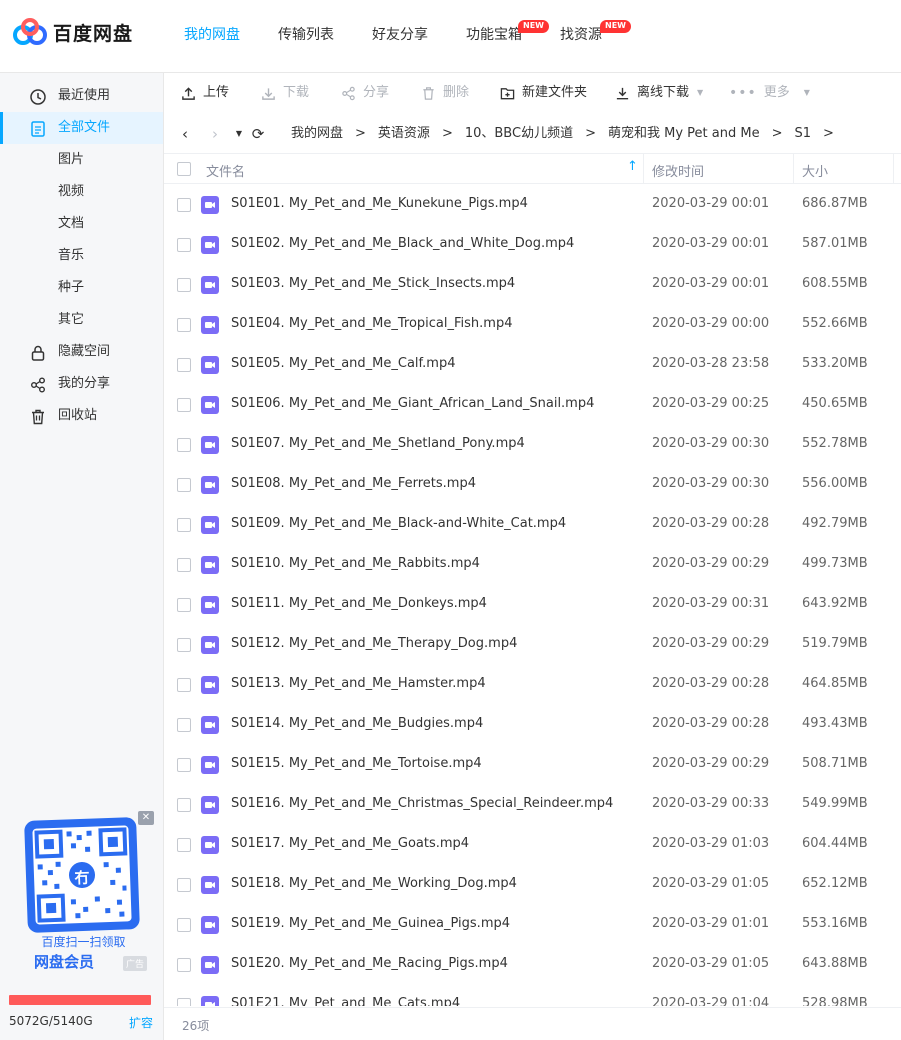 The image size is (901, 1040). What do you see at coordinates (285, 93) in the screenshot?
I see `download-button: 下载` at bounding box center [285, 93].